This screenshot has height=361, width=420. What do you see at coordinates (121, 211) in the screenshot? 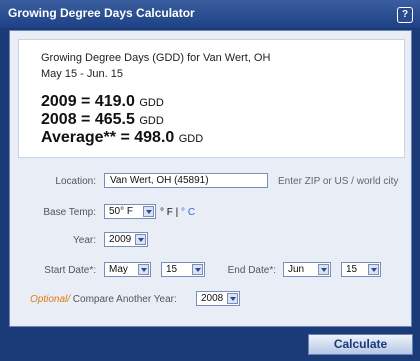
I see `base-temp-value: 50° F` at bounding box center [121, 211].